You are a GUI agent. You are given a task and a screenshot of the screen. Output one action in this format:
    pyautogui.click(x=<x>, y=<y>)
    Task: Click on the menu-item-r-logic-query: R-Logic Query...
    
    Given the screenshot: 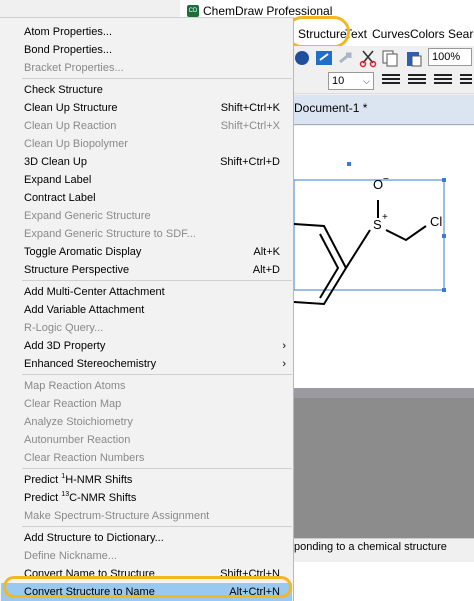 What is the action you would take?
    pyautogui.click(x=146, y=328)
    